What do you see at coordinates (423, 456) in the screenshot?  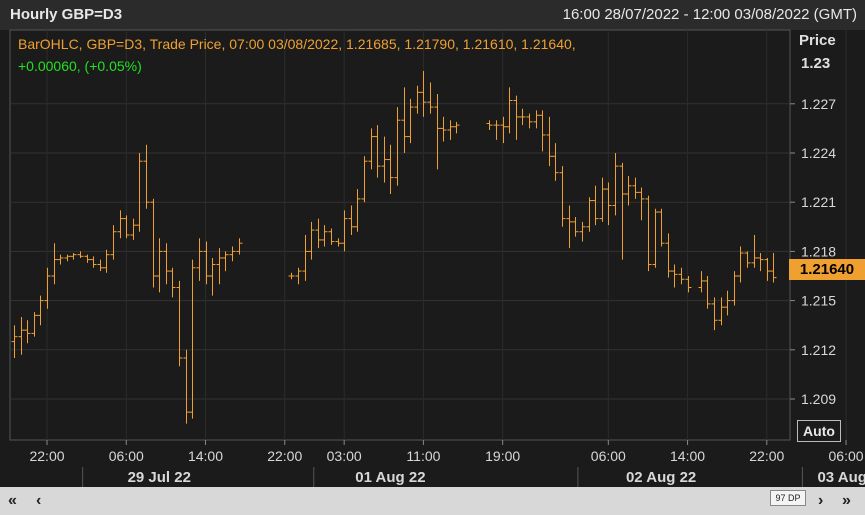 I see `x-tick-label: 11:00` at bounding box center [423, 456].